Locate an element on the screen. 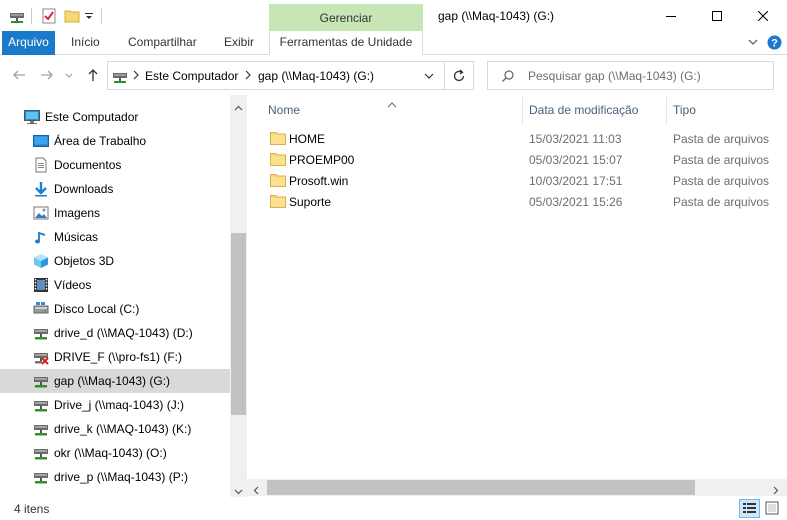 The width and height of the screenshot is (787, 520). nav-item-label: drive_p (\\Maq-1043) (P:) is located at coordinates (121, 477).